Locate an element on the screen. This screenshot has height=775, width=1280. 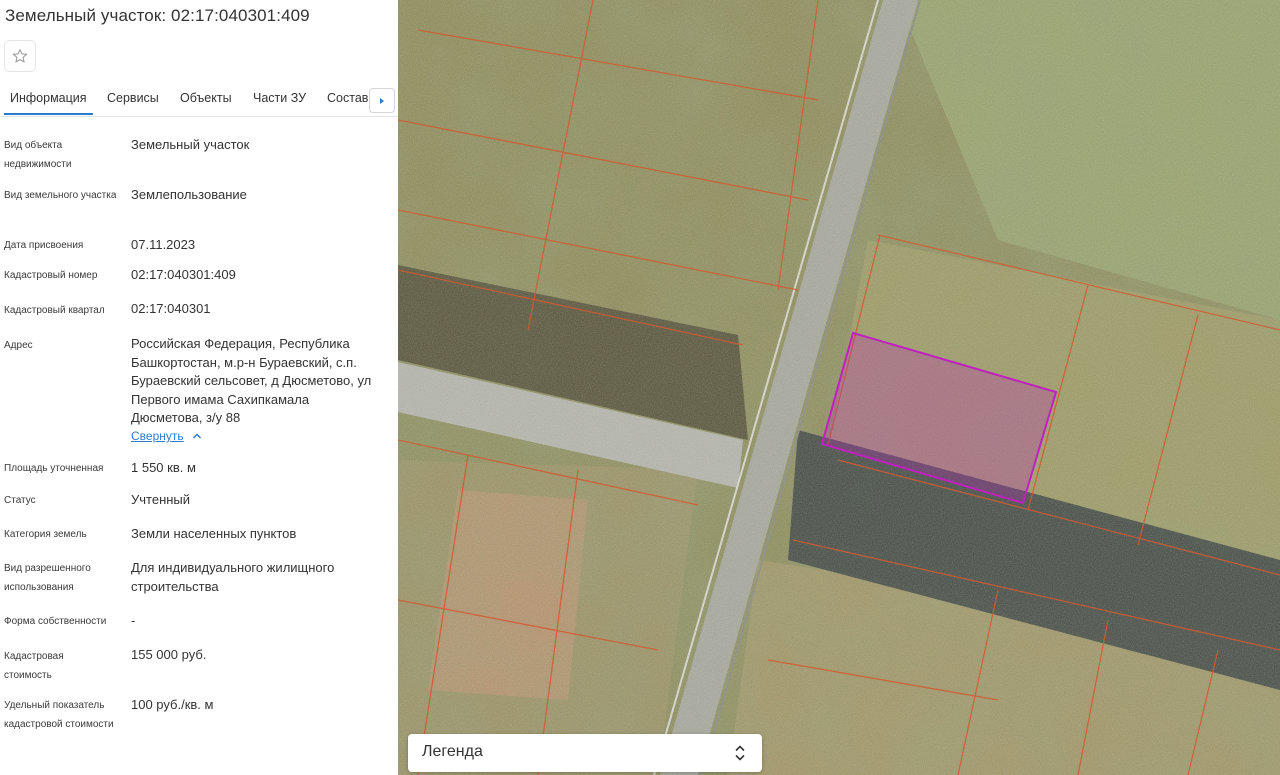
field-value-specific-value: 100 руб./кв. м is located at coordinates (172, 704).